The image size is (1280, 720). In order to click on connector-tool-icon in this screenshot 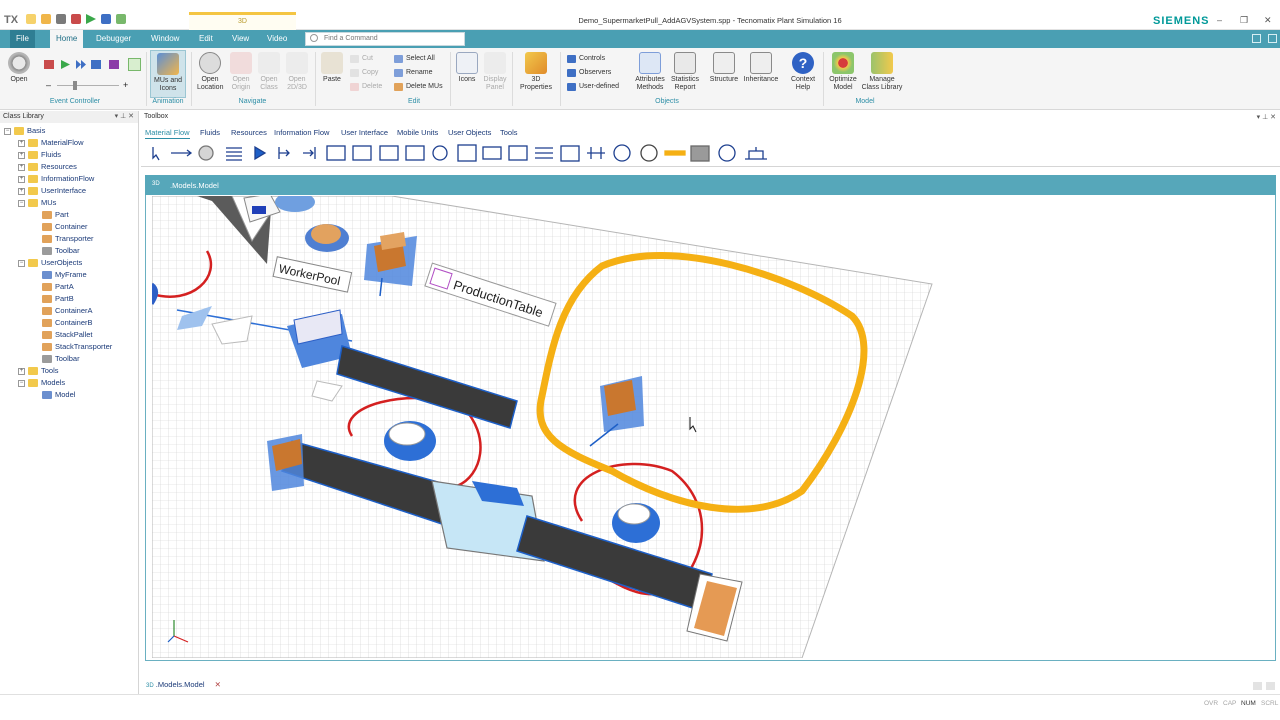, I will do `click(182, 153)`.